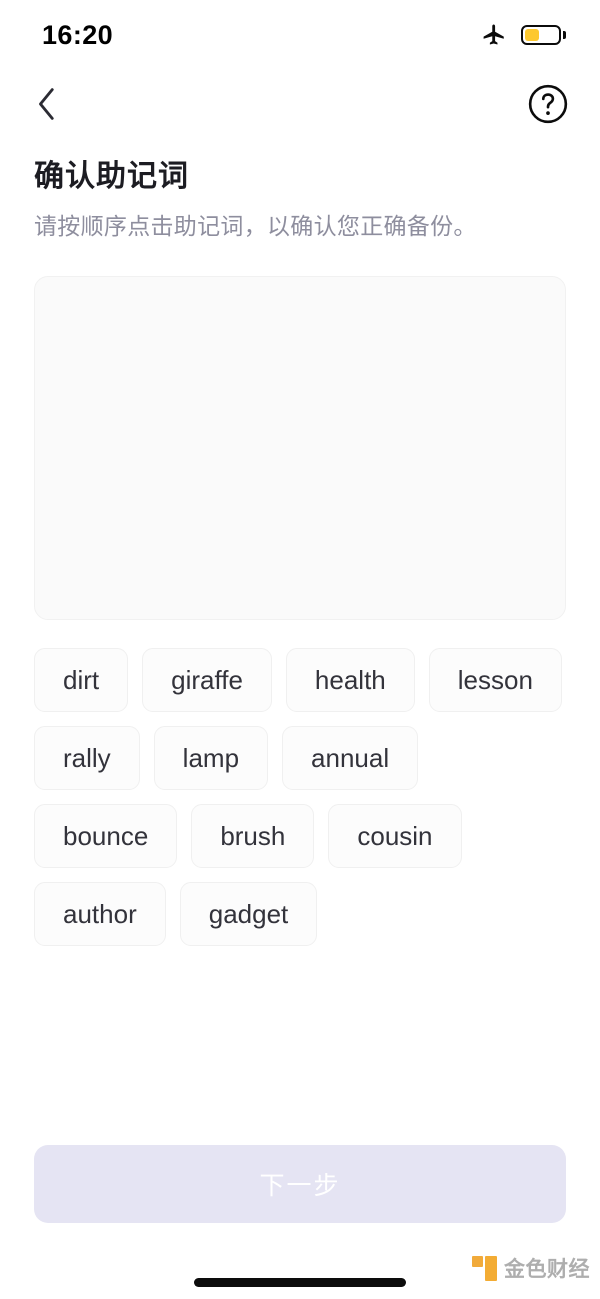 The width and height of the screenshot is (600, 1299). Describe the element at coordinates (111, 176) in the screenshot. I see `page-title: 确认助记词` at that location.